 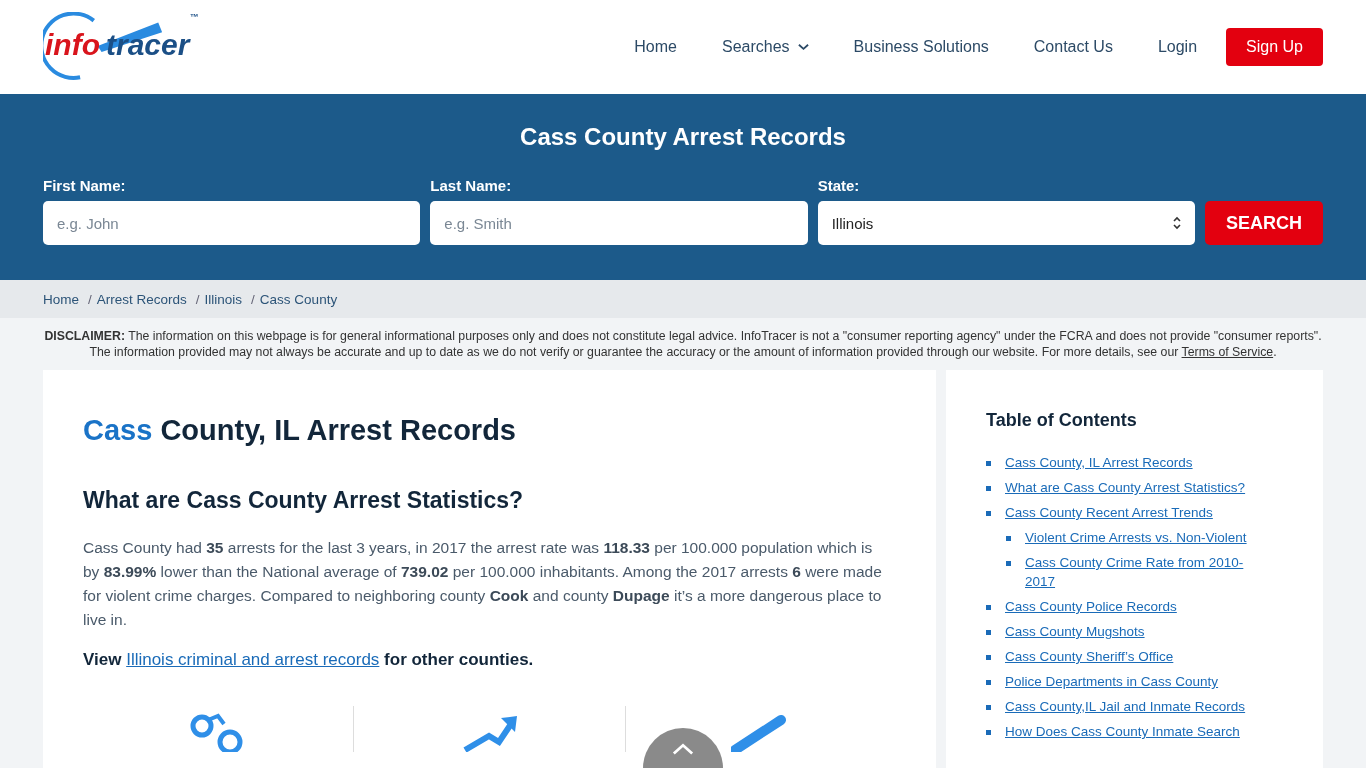 I want to click on breadcrumb-link: Illinois, so click(x=223, y=299).